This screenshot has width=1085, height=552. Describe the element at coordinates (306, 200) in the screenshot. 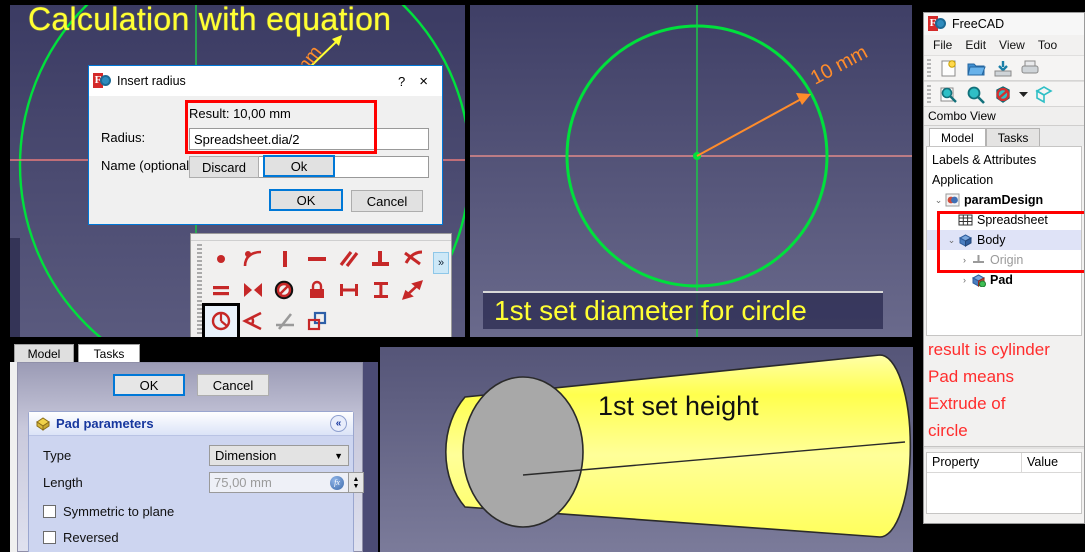

I see `ok-button: OK` at that location.